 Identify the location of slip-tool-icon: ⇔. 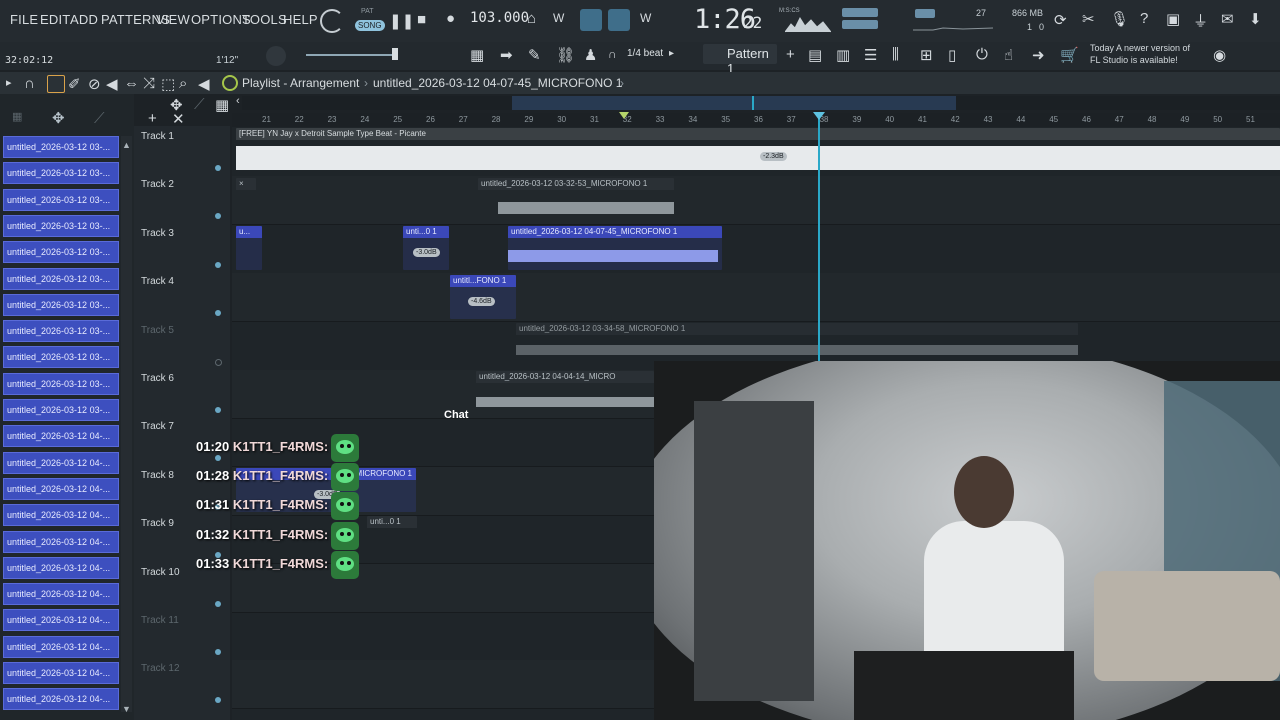
(131, 83).